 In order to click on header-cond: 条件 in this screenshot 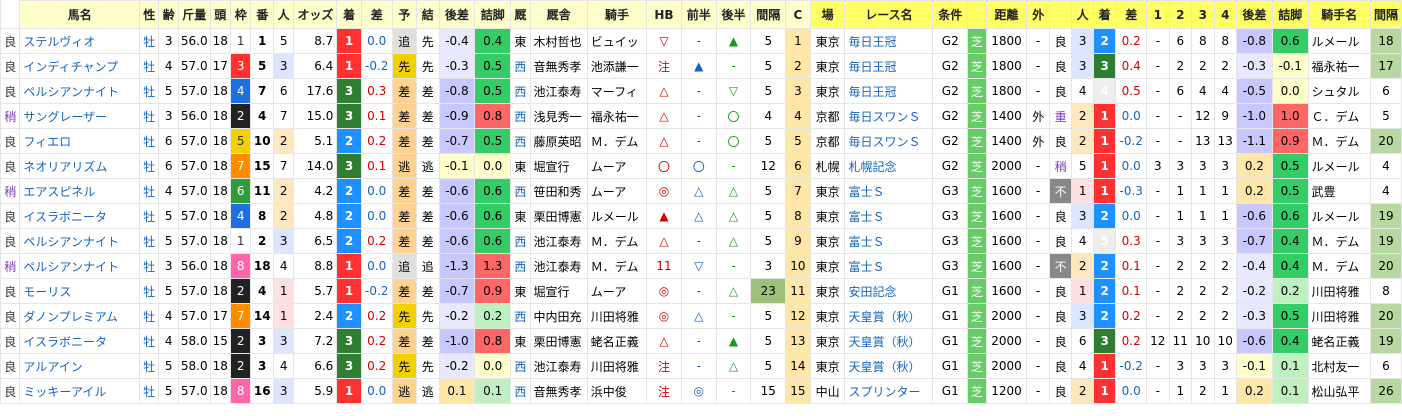, I will do `click(950, 14)`.